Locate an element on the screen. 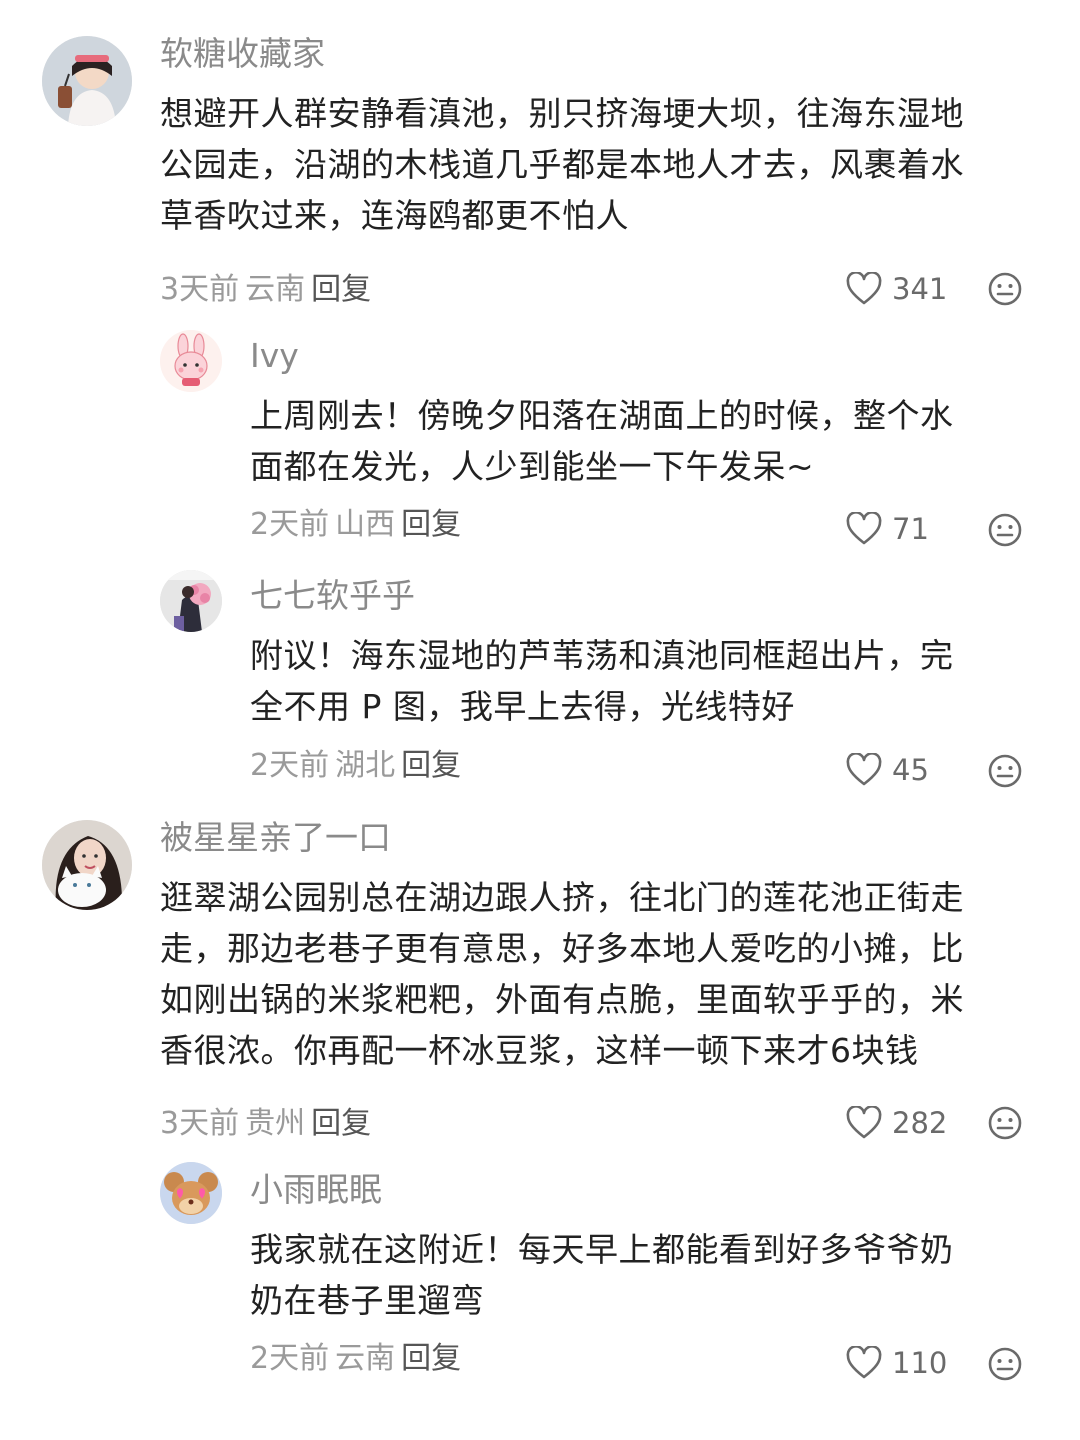 This screenshot has width=1080, height=1440. girl-with-cat-avatar-icon is located at coordinates (87, 865).